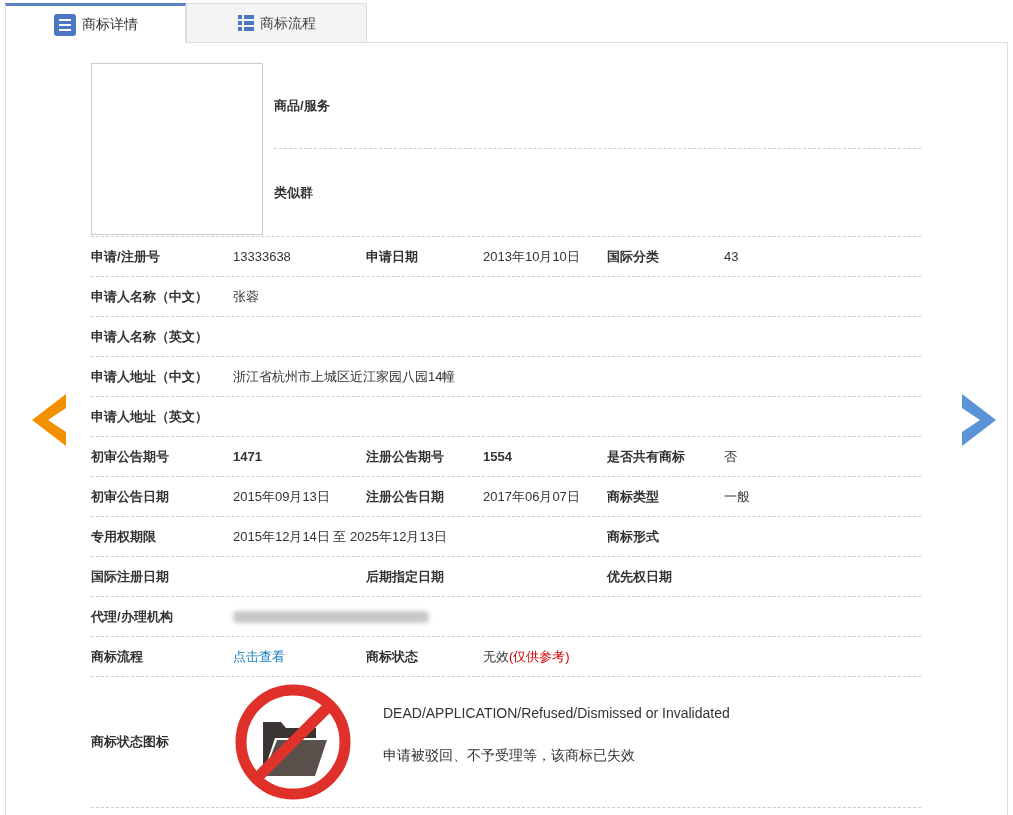  I want to click on field-value: 否, so click(730, 456).